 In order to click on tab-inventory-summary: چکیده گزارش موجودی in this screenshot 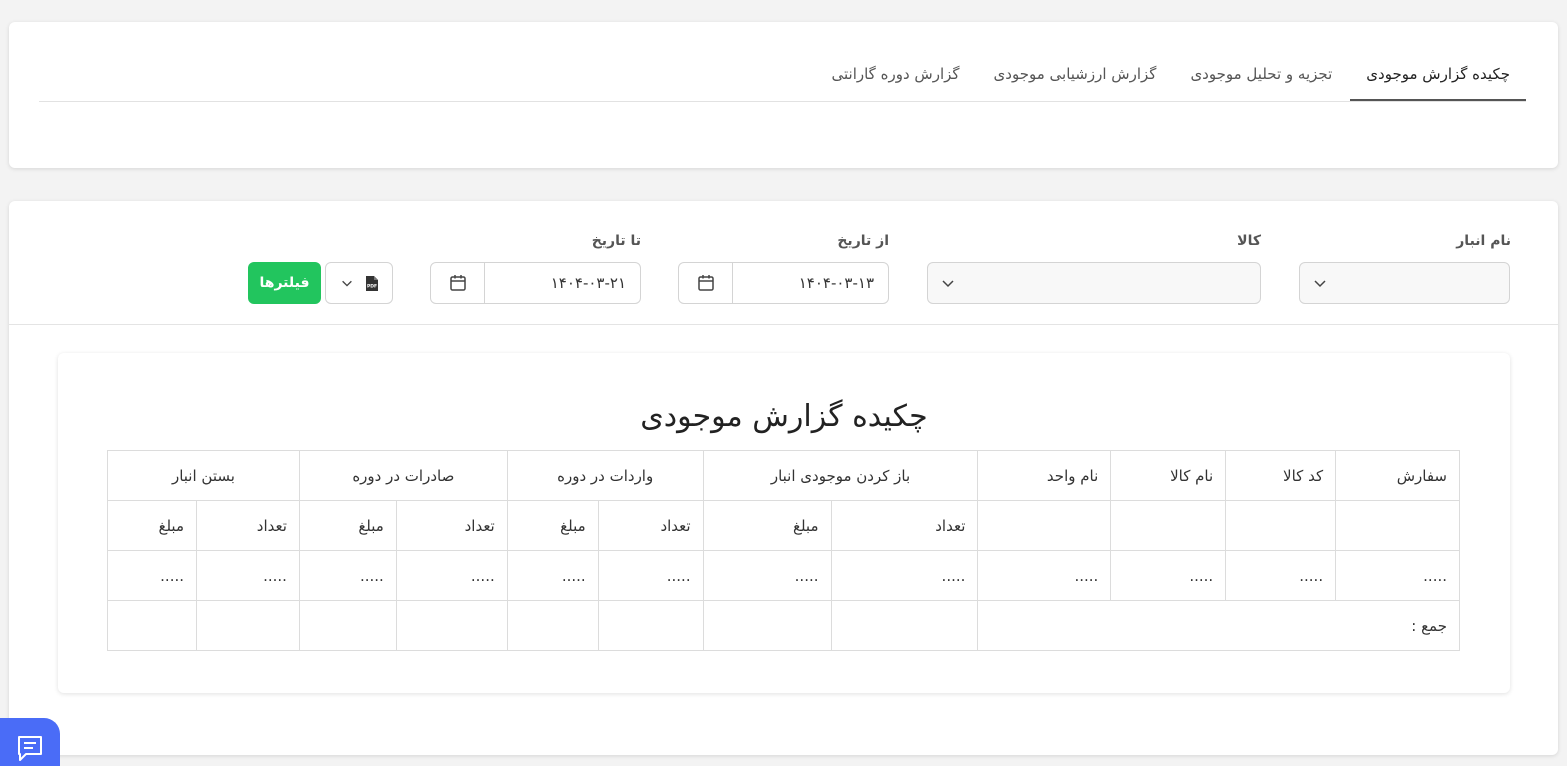, I will do `click(1438, 76)`.